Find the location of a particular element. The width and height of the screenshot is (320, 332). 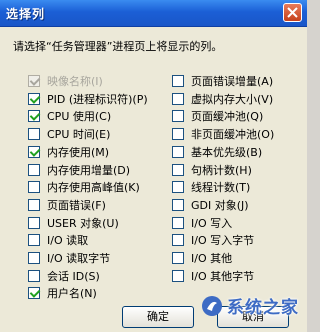

column-option: 页面错误(F) is located at coordinates (67, 205).